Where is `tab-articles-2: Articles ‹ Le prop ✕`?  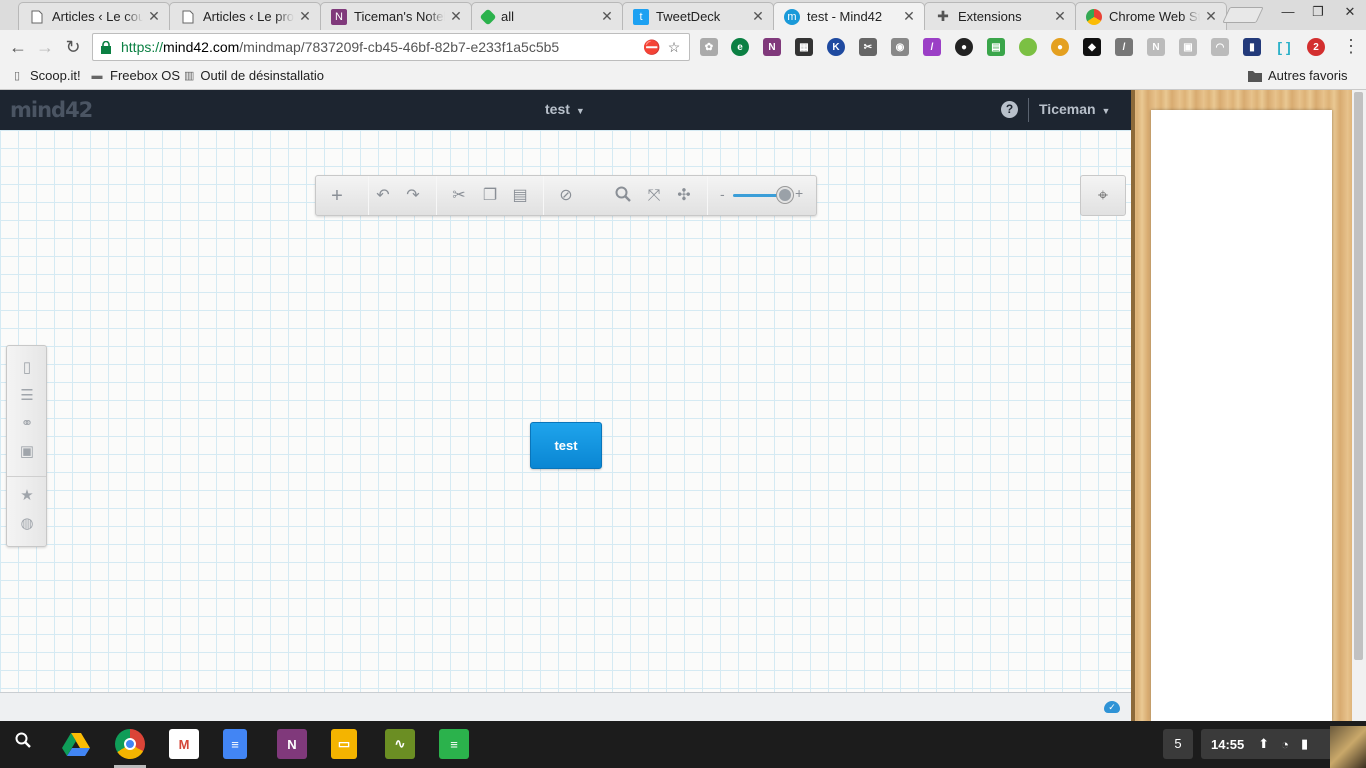
tab-articles-2: Articles ‹ Le prop ✕ is located at coordinates (245, 16).